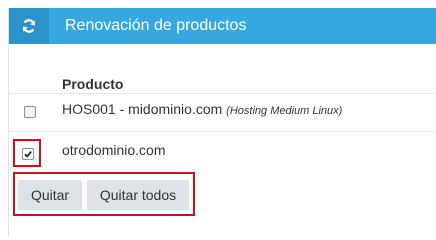 This screenshot has width=436, height=240. I want to click on product-name: otrodominio.com, so click(114, 150).